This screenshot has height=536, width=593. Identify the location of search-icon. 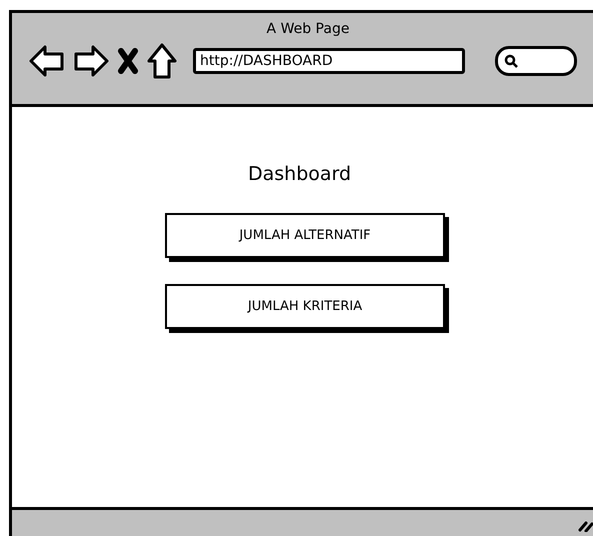
(511, 61).